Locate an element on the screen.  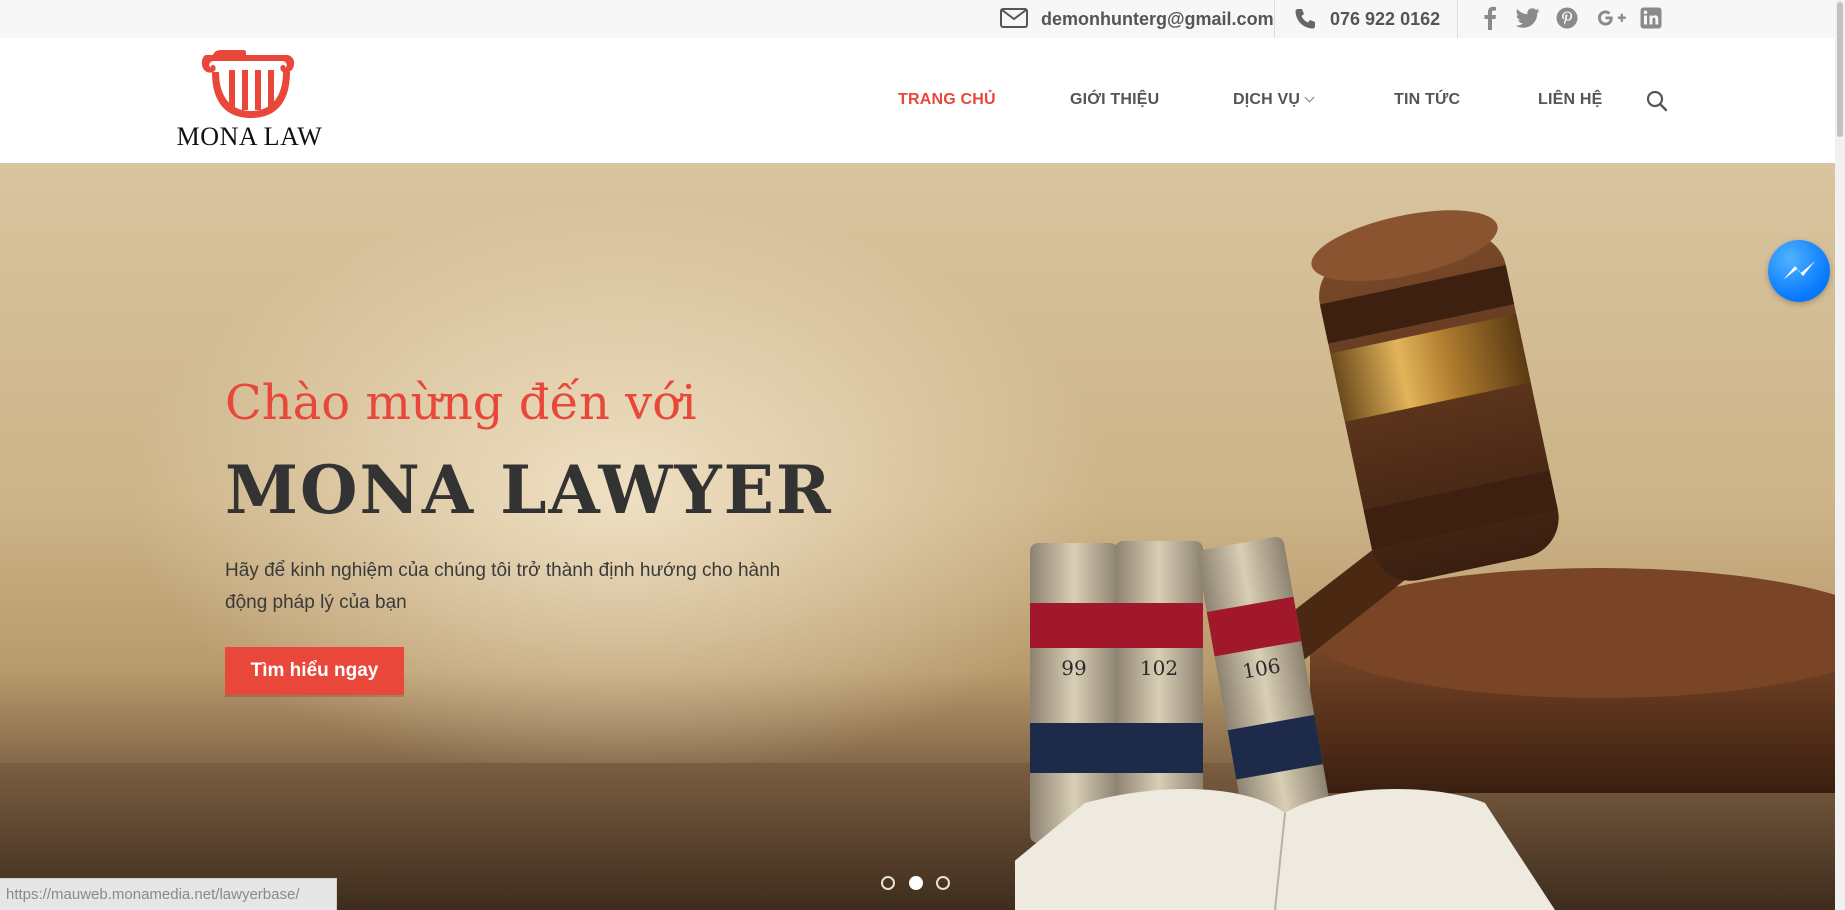
site-logo: MONA LAW is located at coordinates (252, 100).